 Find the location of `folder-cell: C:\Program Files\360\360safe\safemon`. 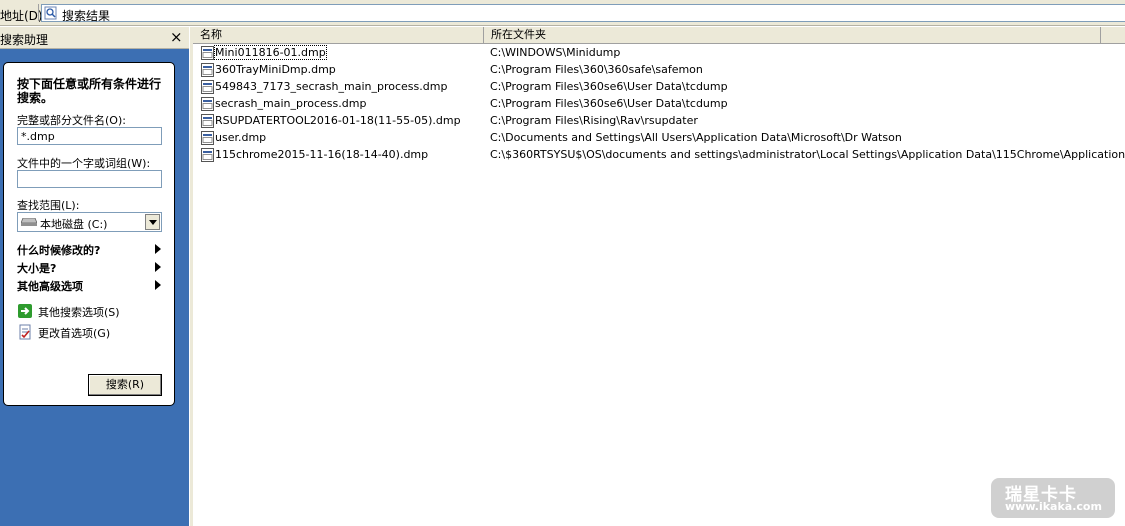

folder-cell: C:\Program Files\360\360safe\safemon is located at coordinates (596, 69).